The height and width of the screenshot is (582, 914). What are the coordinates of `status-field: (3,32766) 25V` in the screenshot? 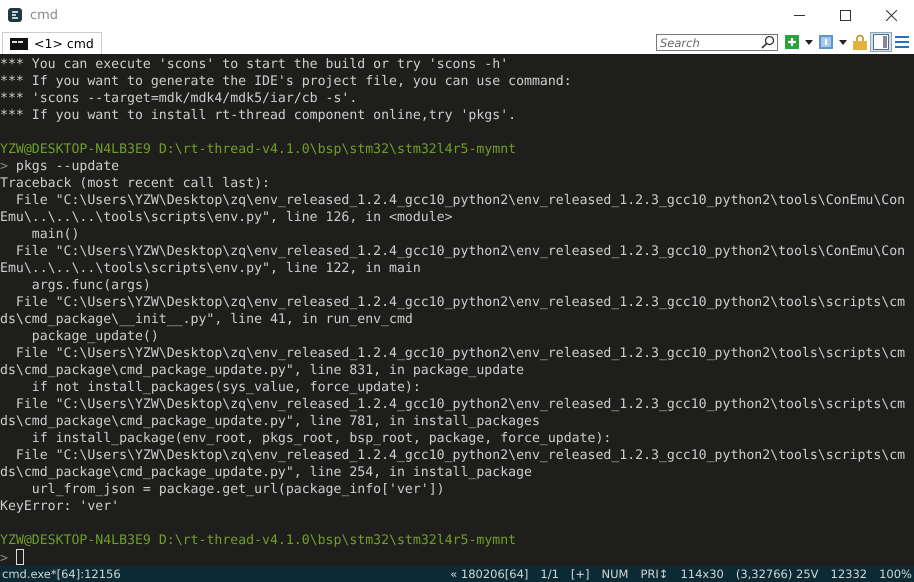 It's located at (777, 574).